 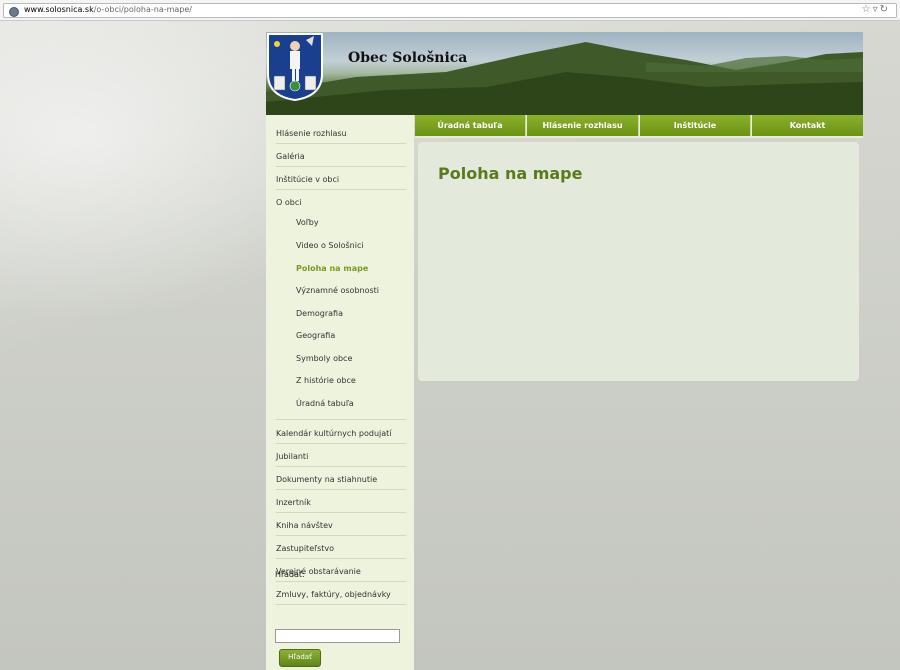 I want to click on sidebar-item-dokumenty: Dokumenty na stiahnutie, so click(x=341, y=482).